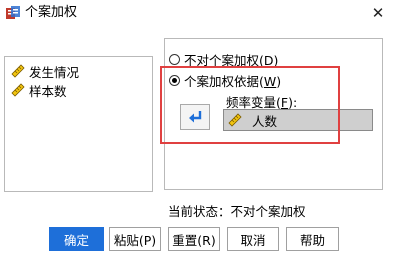 The height and width of the screenshot is (258, 393). What do you see at coordinates (51, 12) in the screenshot?
I see `window-title: 个案加权` at bounding box center [51, 12].